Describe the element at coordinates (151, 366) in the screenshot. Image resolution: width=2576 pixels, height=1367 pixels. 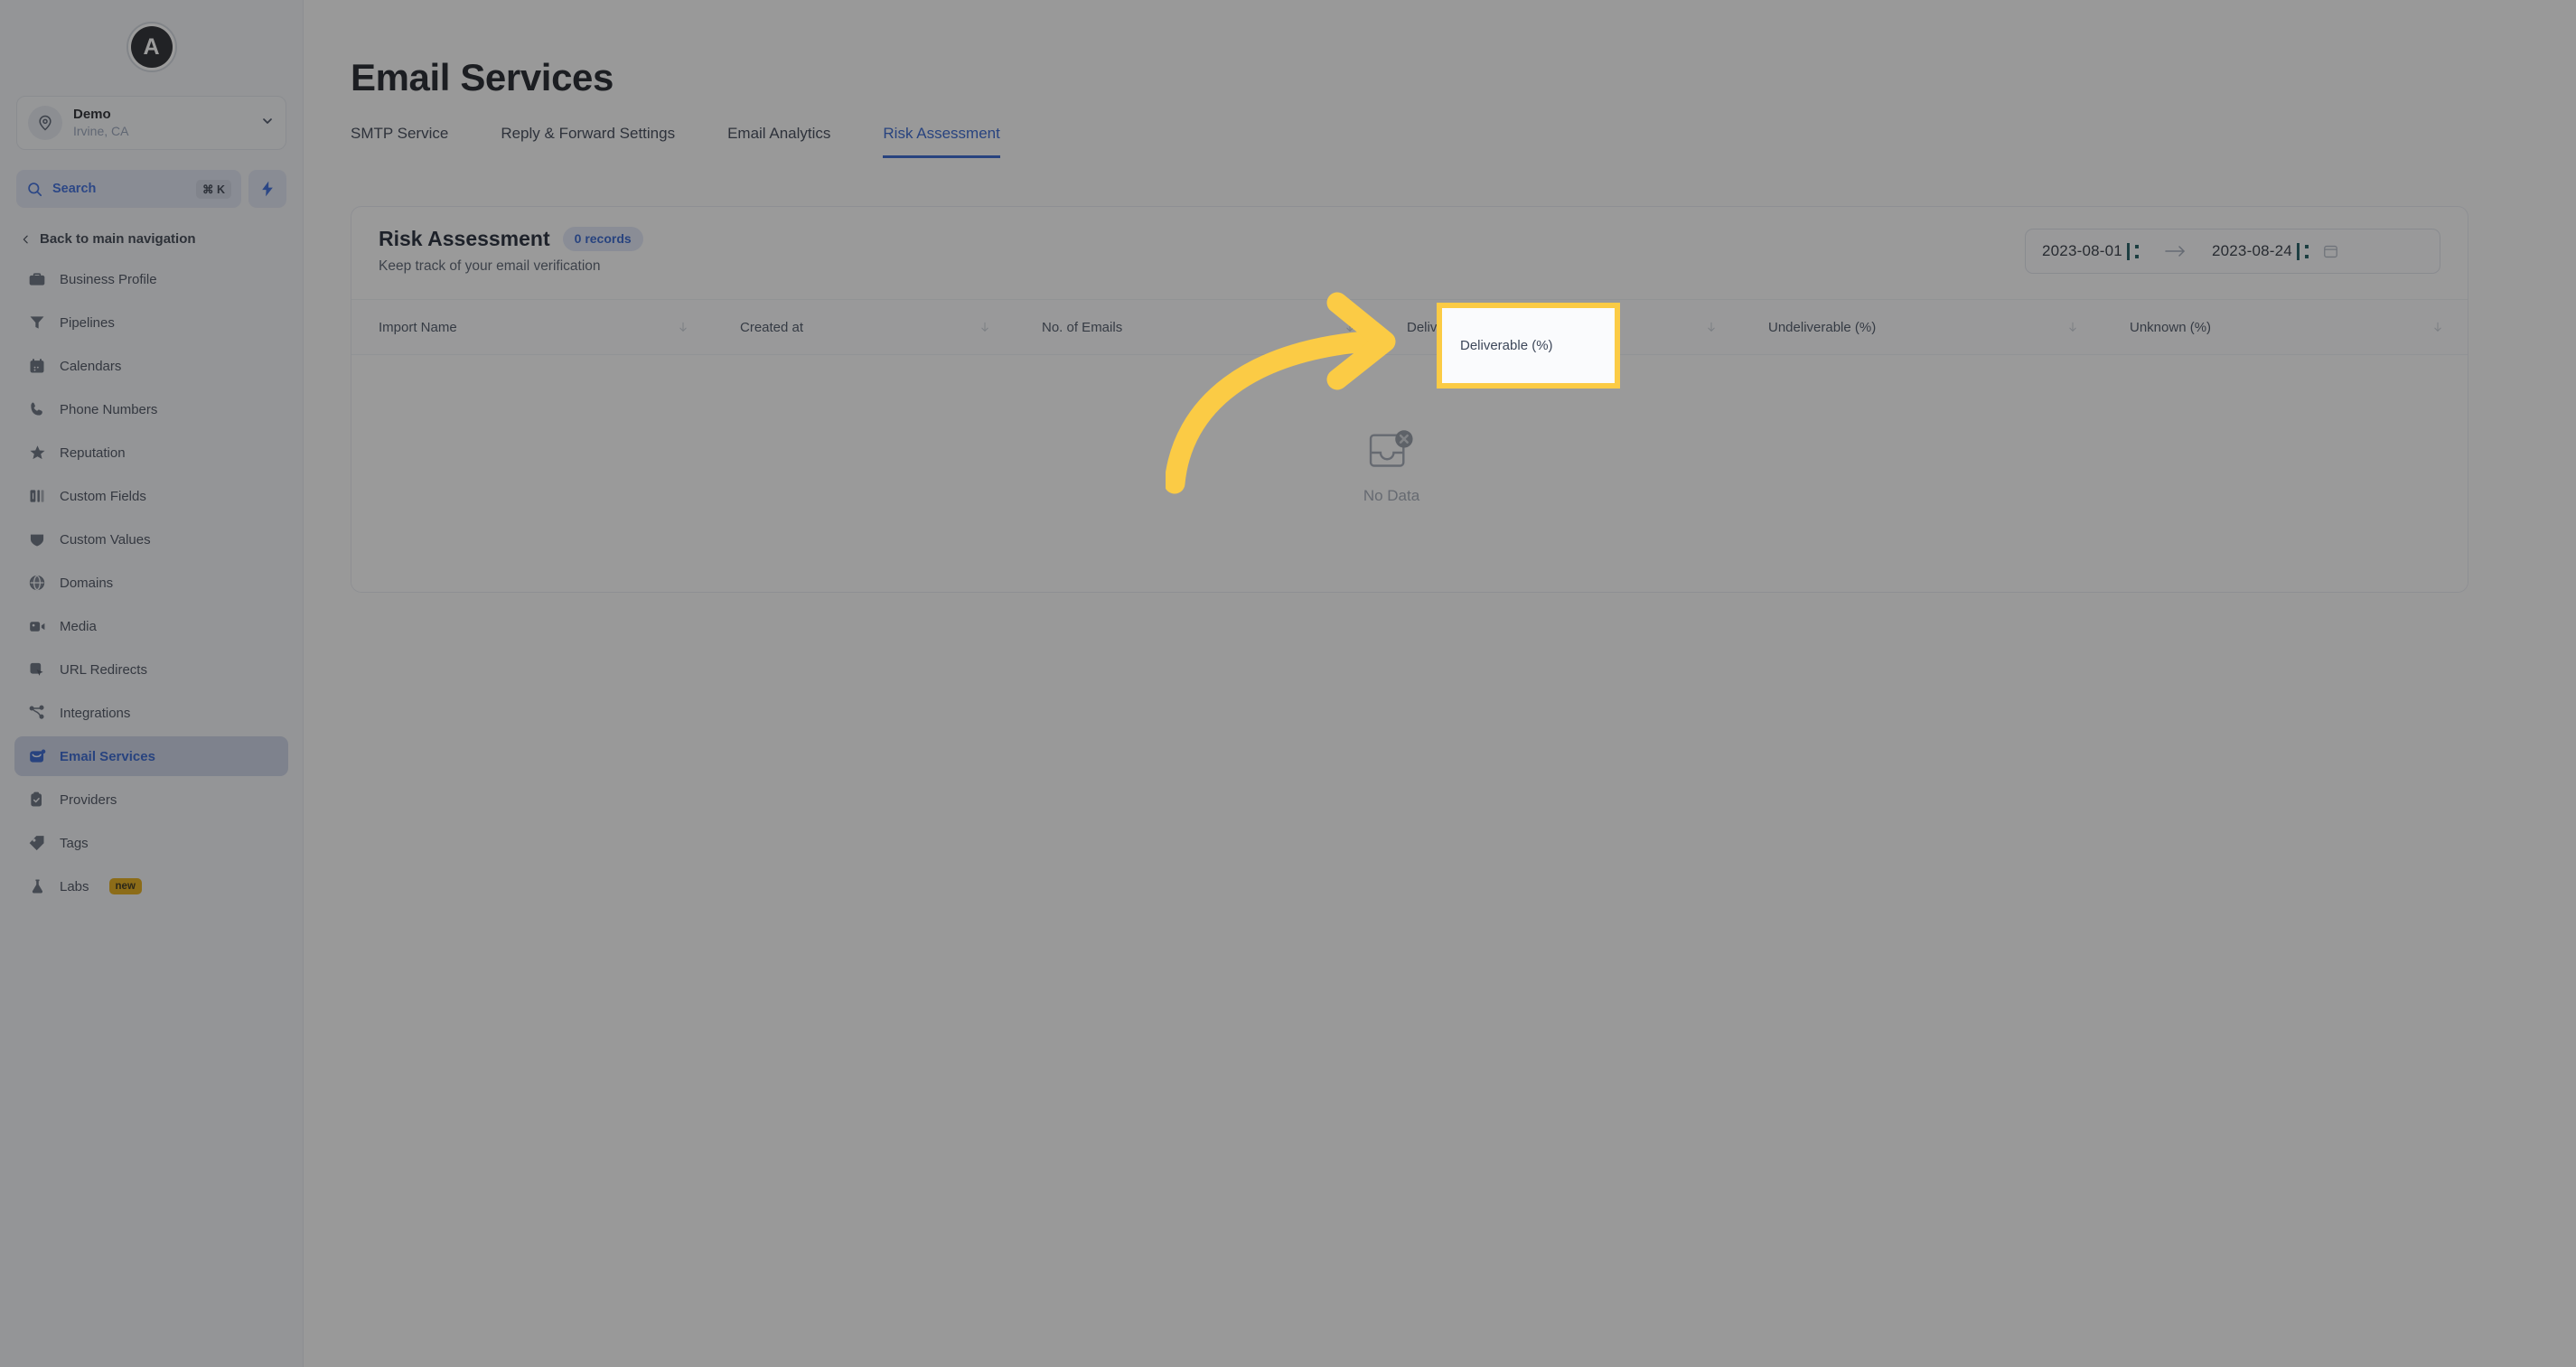
I see `sidebar-item-calendars: Calendars` at that location.